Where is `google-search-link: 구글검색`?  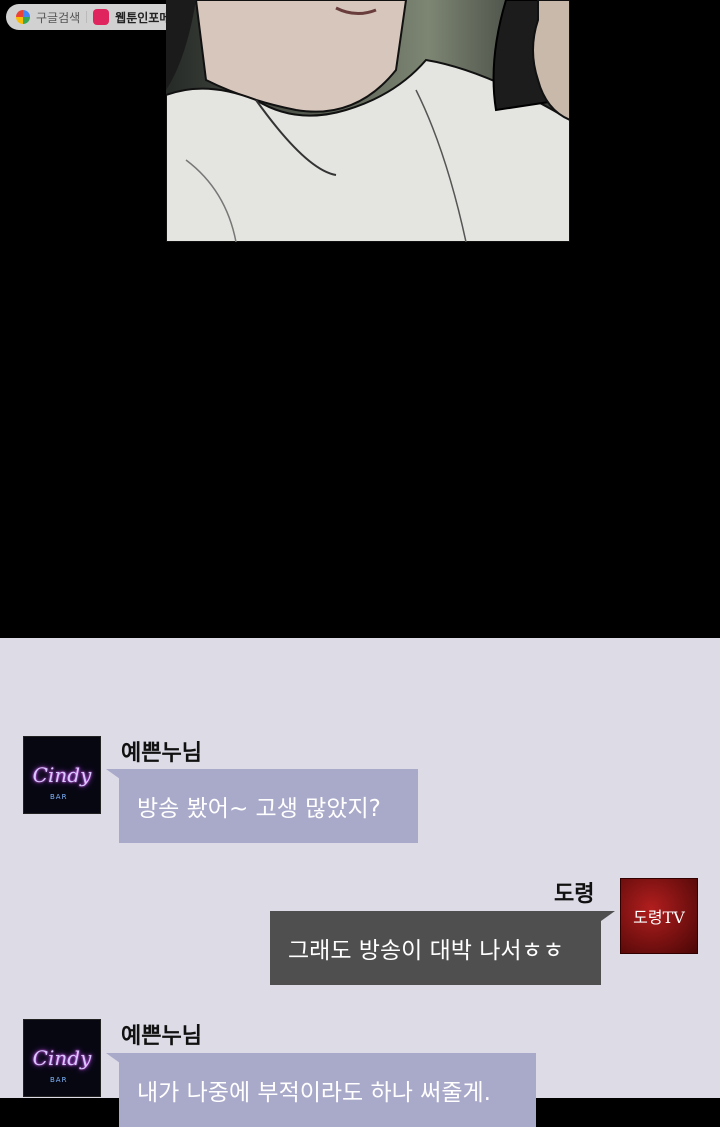
google-search-link: 구글검색 is located at coordinates (58, 17).